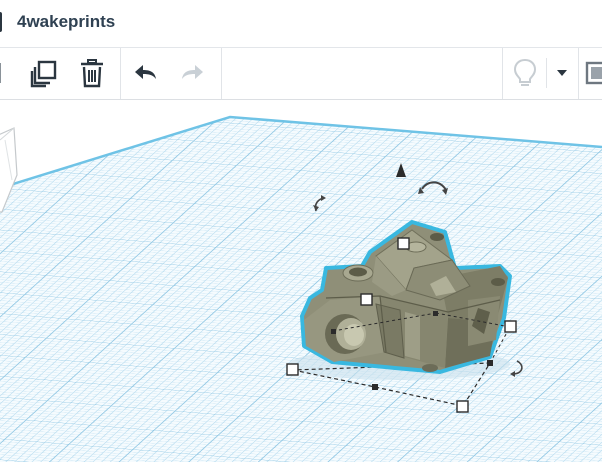  What do you see at coordinates (0, 73) in the screenshot?
I see `paste-icon` at bounding box center [0, 73].